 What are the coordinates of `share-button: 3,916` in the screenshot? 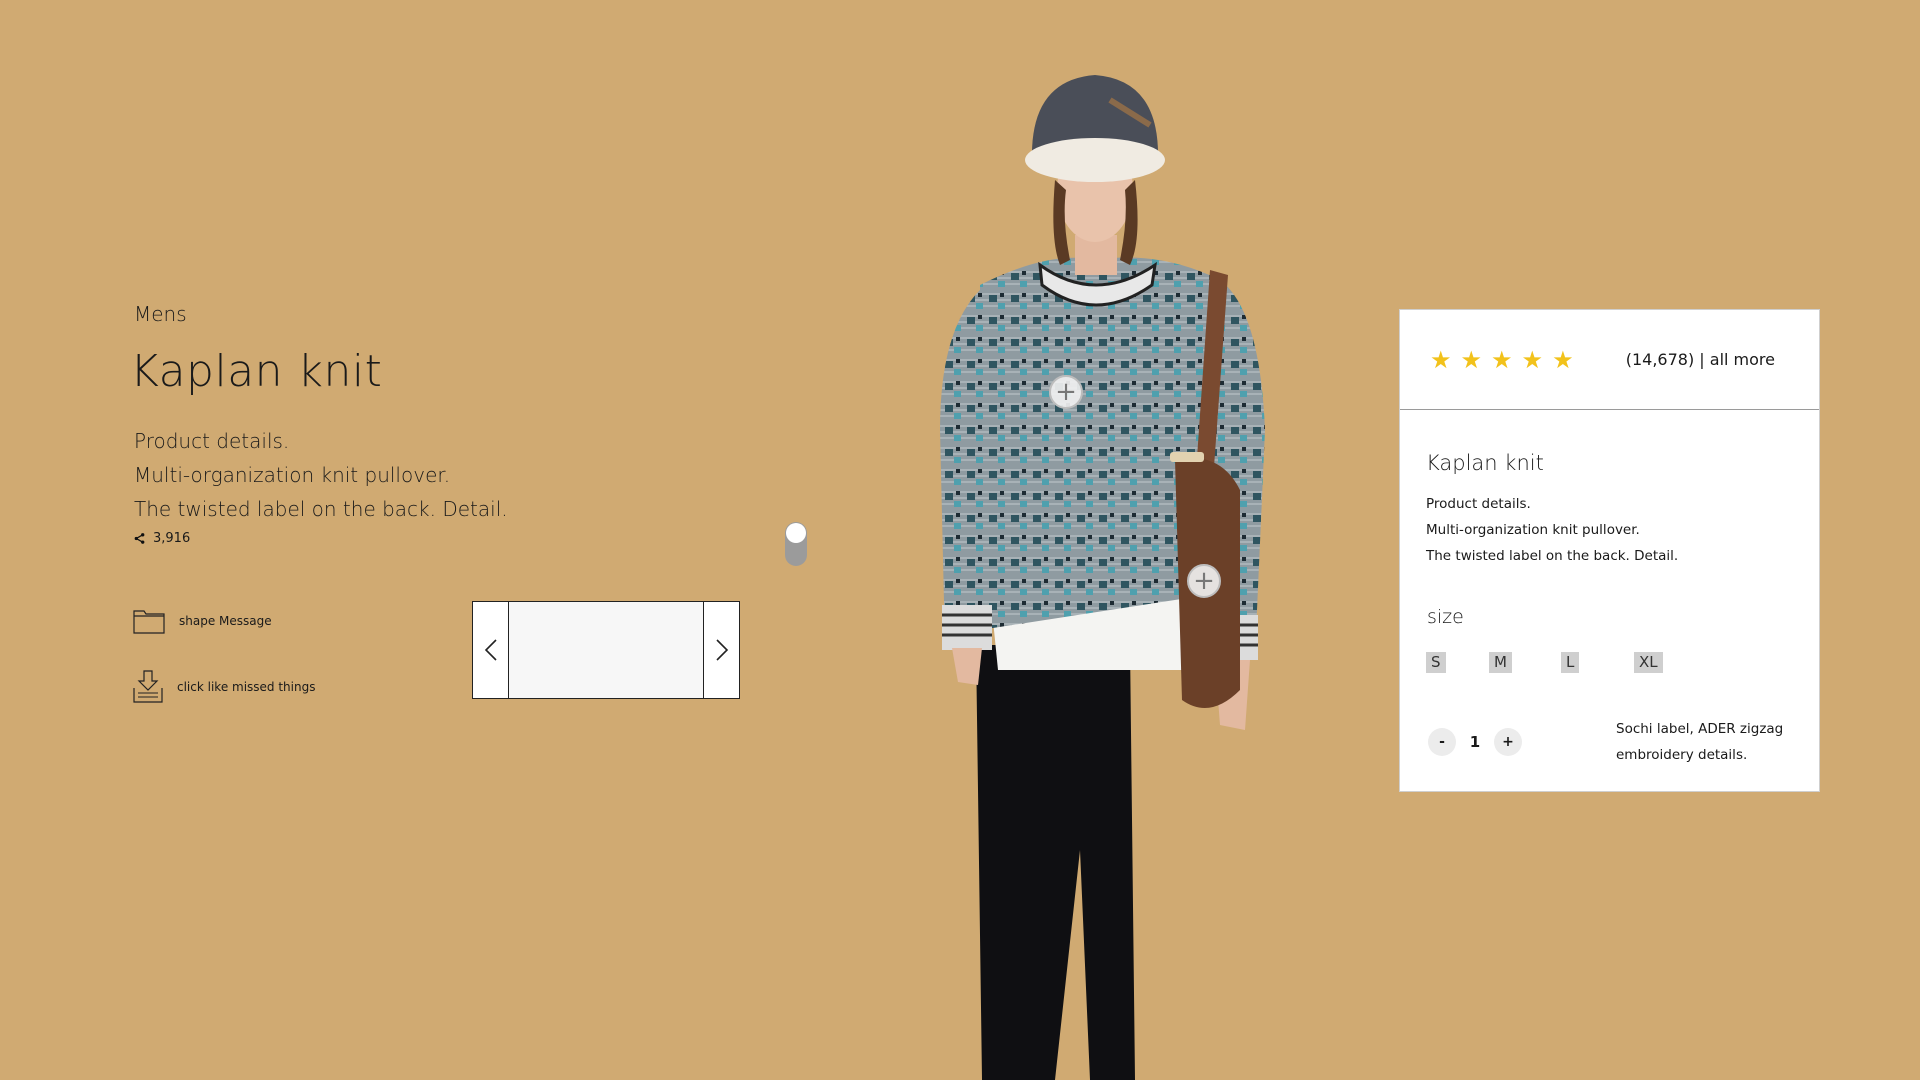 It's located at (162, 538).